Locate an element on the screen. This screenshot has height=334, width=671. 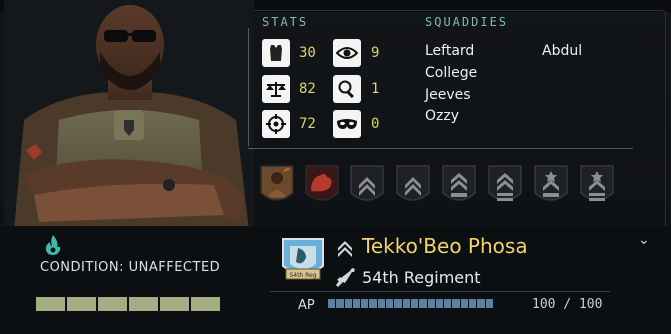
stats-title: STATS is located at coordinates (285, 22).